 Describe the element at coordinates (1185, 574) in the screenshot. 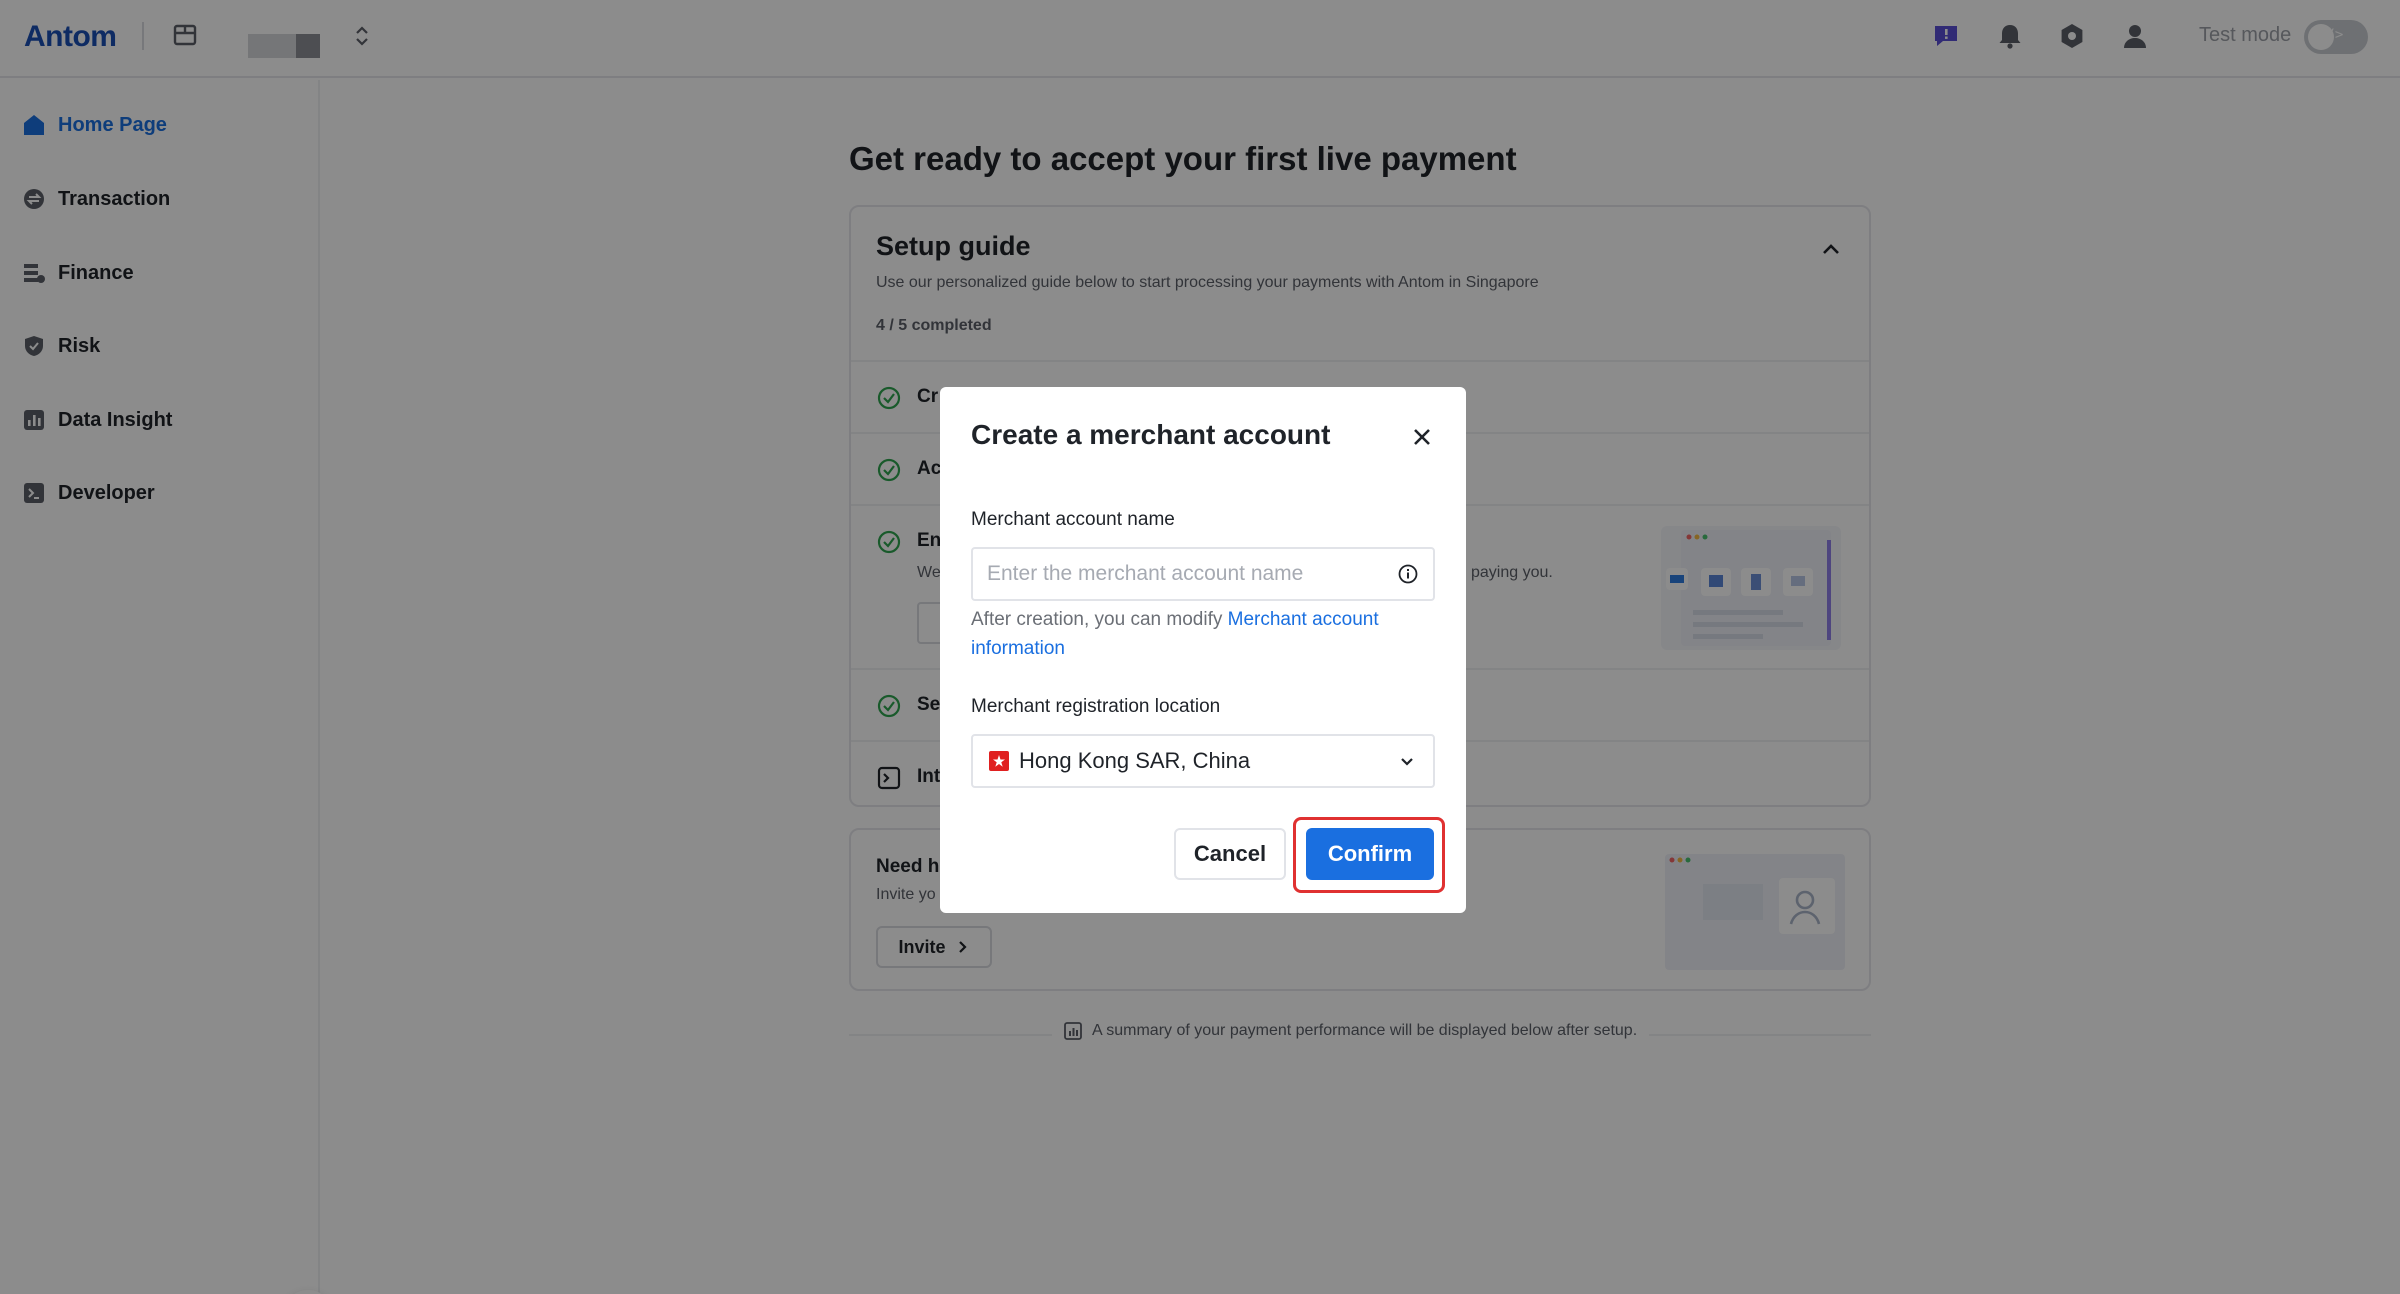

I see `merchant-name-input` at that location.